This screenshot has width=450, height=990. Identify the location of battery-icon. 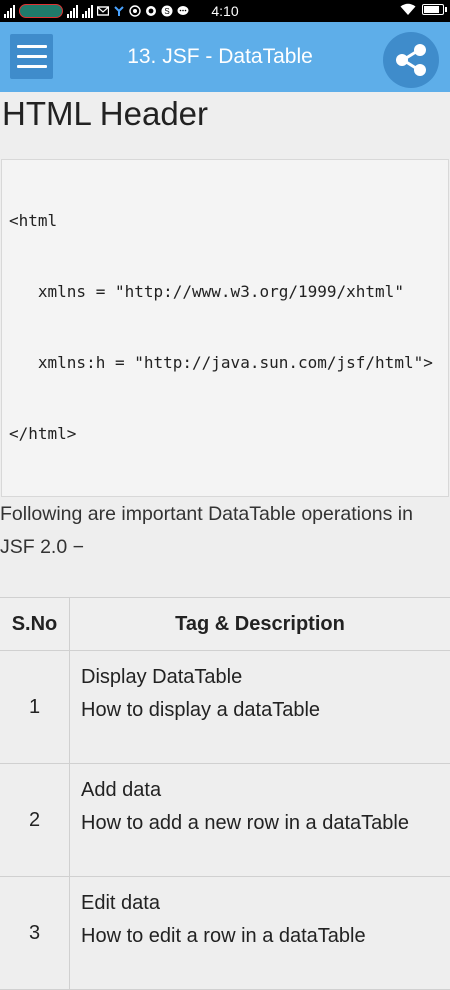
(433, 9).